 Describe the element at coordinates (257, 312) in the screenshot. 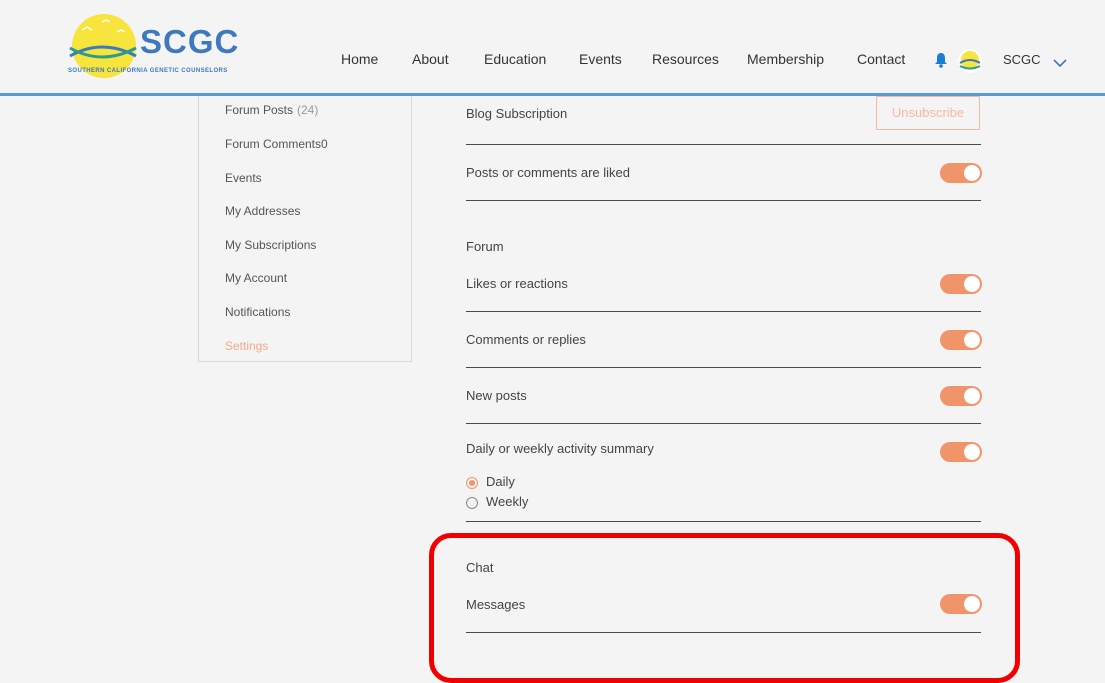

I see `sidebar-item-notifications: Notifications` at that location.